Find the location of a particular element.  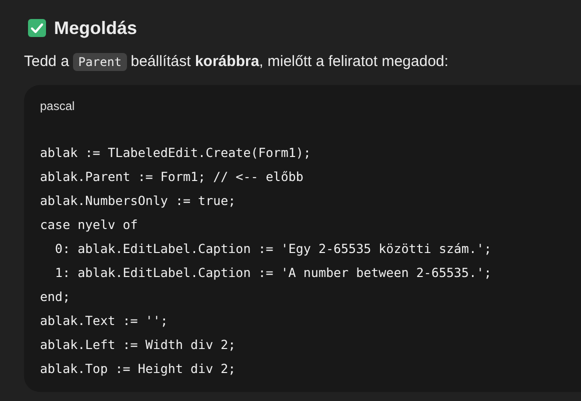

section-heading: Megoldás is located at coordinates (96, 28).